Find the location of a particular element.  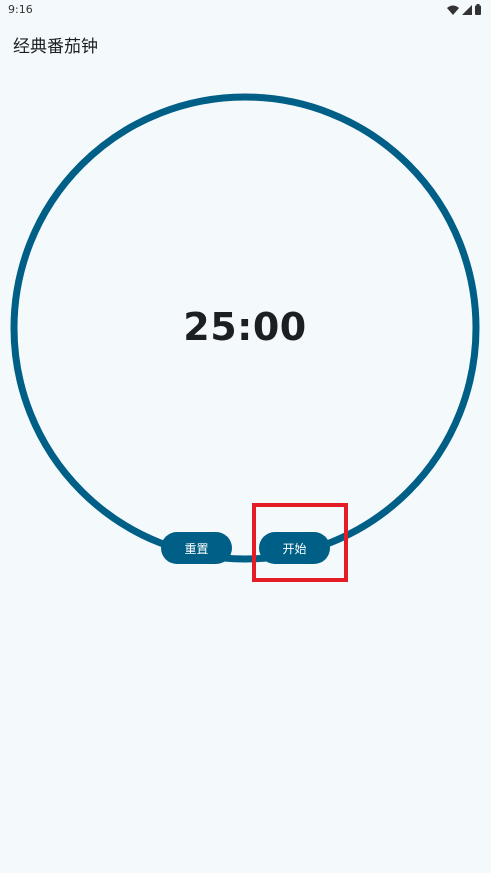

timer-display: 25:00 is located at coordinates (245, 327).